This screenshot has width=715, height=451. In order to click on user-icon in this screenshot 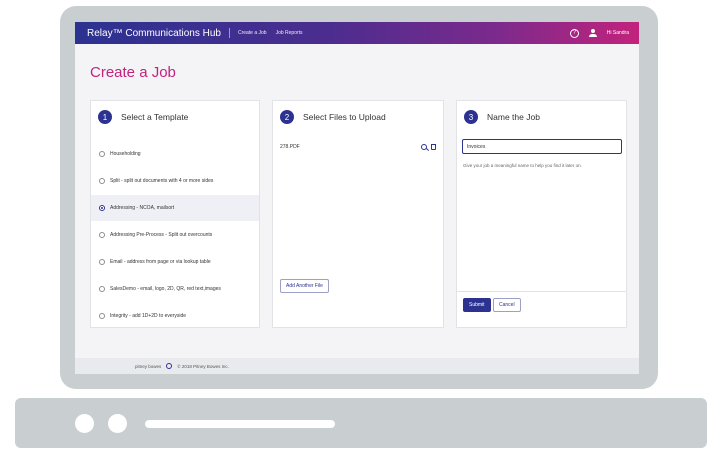, I will do `click(592, 33)`.